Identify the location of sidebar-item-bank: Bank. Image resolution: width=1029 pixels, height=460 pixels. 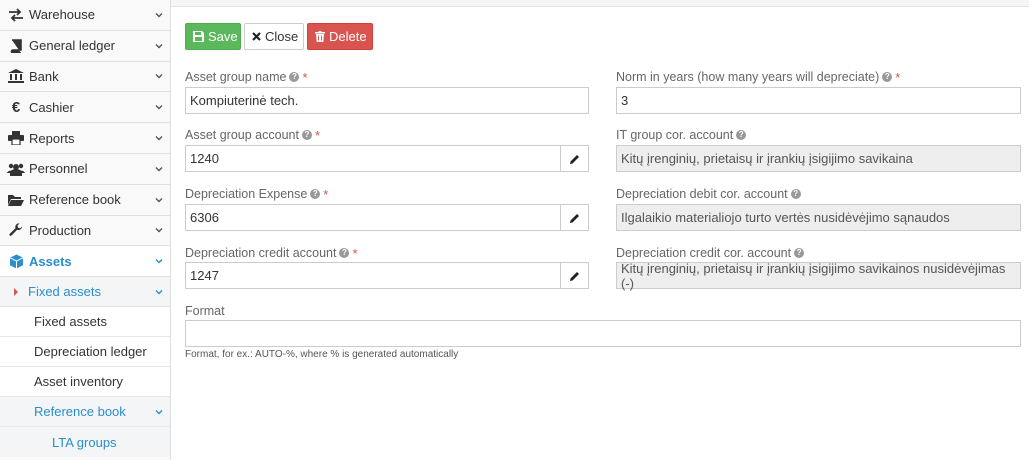
(85, 77).